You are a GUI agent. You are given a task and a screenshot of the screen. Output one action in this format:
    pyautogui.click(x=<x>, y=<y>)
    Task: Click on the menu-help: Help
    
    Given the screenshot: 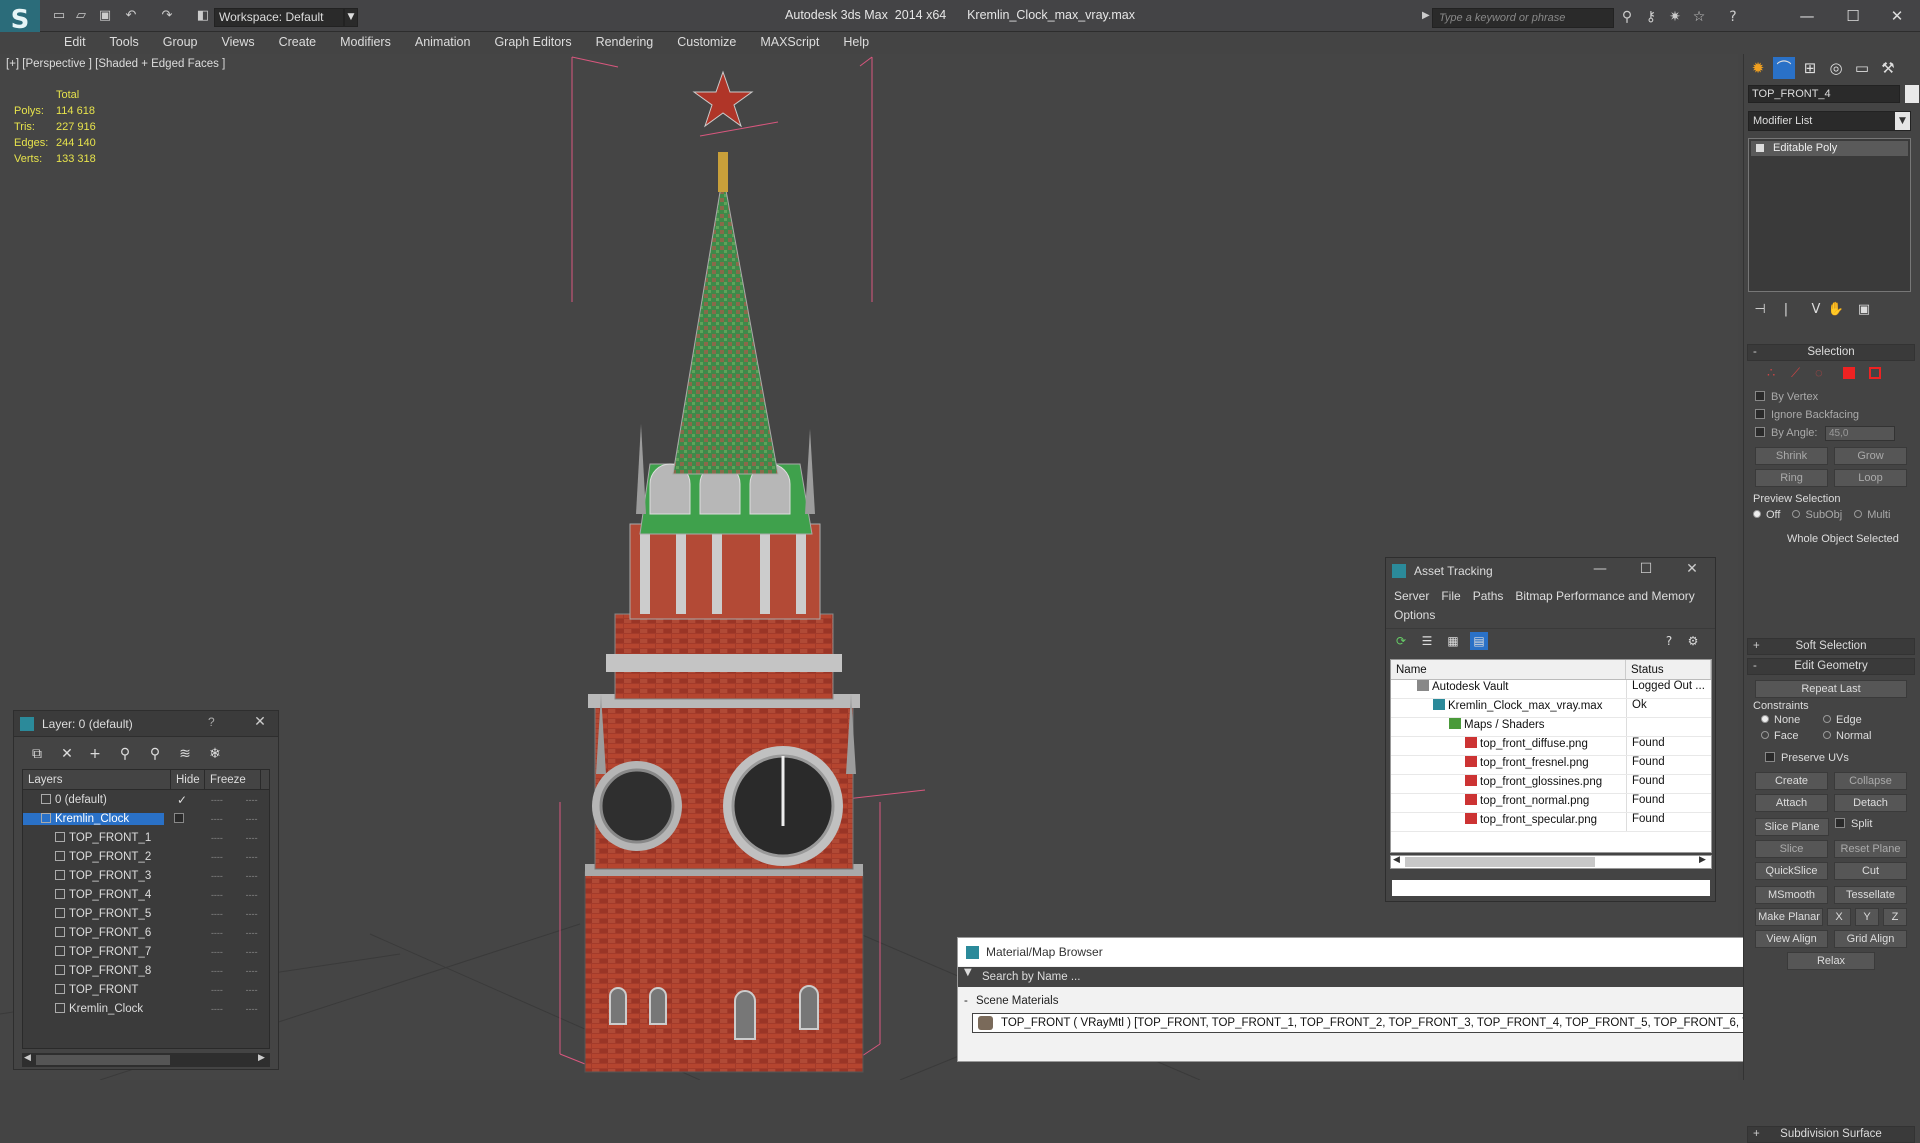 What is the action you would take?
    pyautogui.click(x=858, y=42)
    